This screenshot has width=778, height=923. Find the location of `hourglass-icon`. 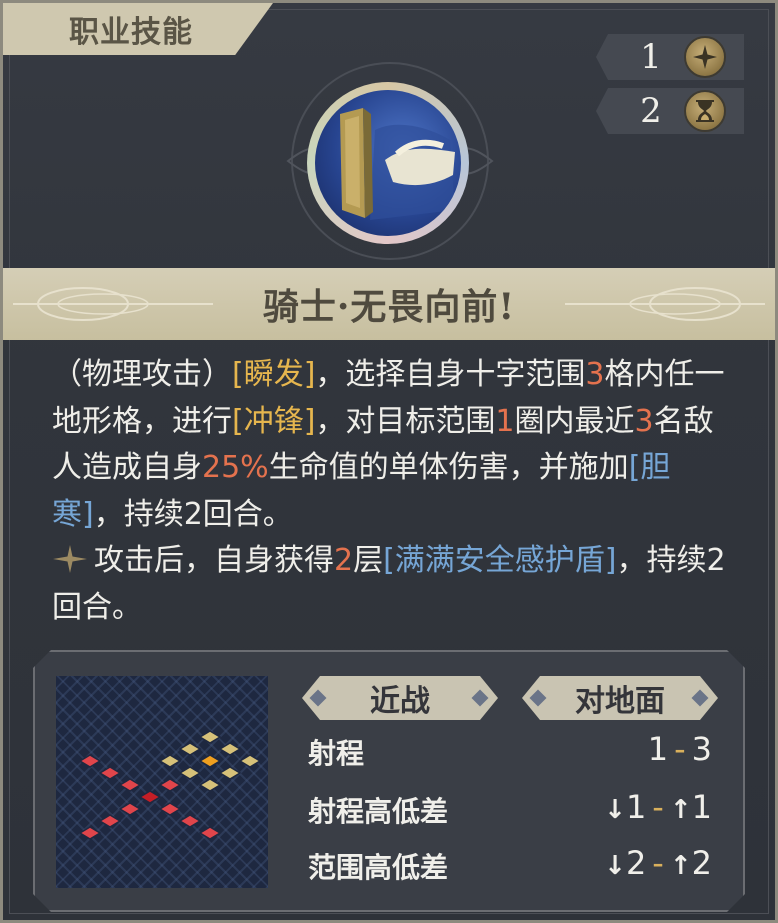

hourglass-icon is located at coordinates (705, 111).